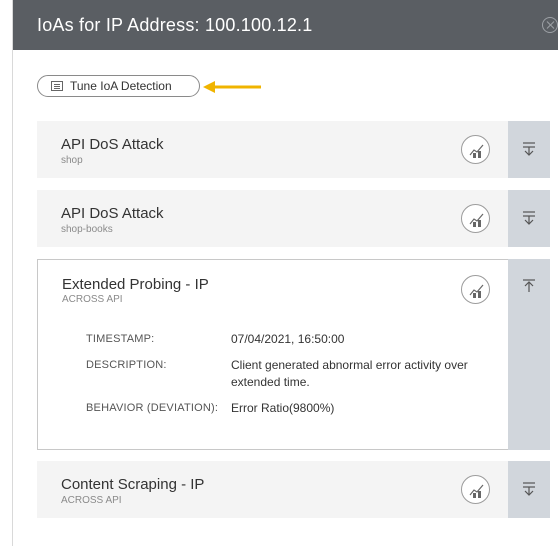  Describe the element at coordinates (135, 284) in the screenshot. I see `ioa-title: Extended Probing - IP` at that location.